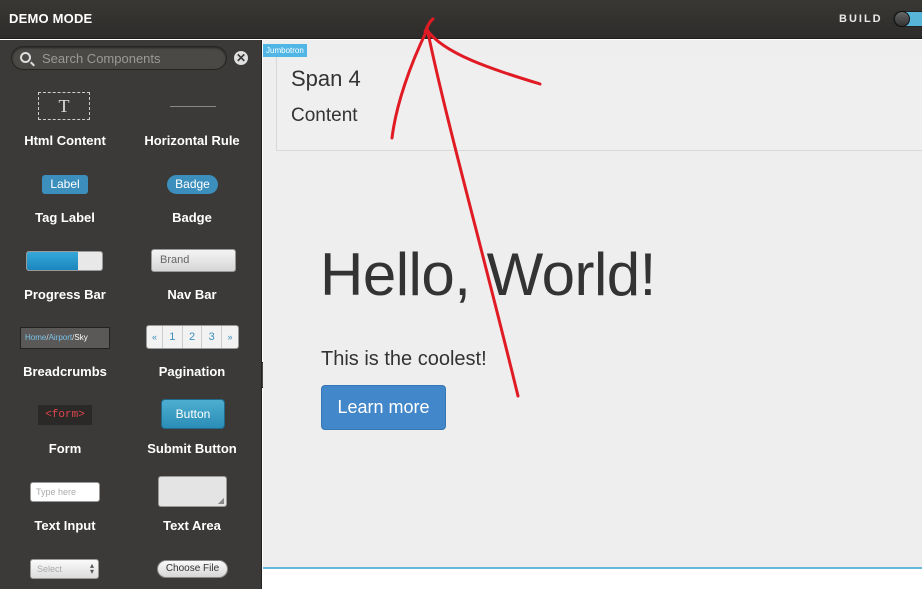 This screenshot has width=922, height=589. Describe the element at coordinates (36, 337) in the screenshot. I see `breadcrumb-home: Home` at that location.